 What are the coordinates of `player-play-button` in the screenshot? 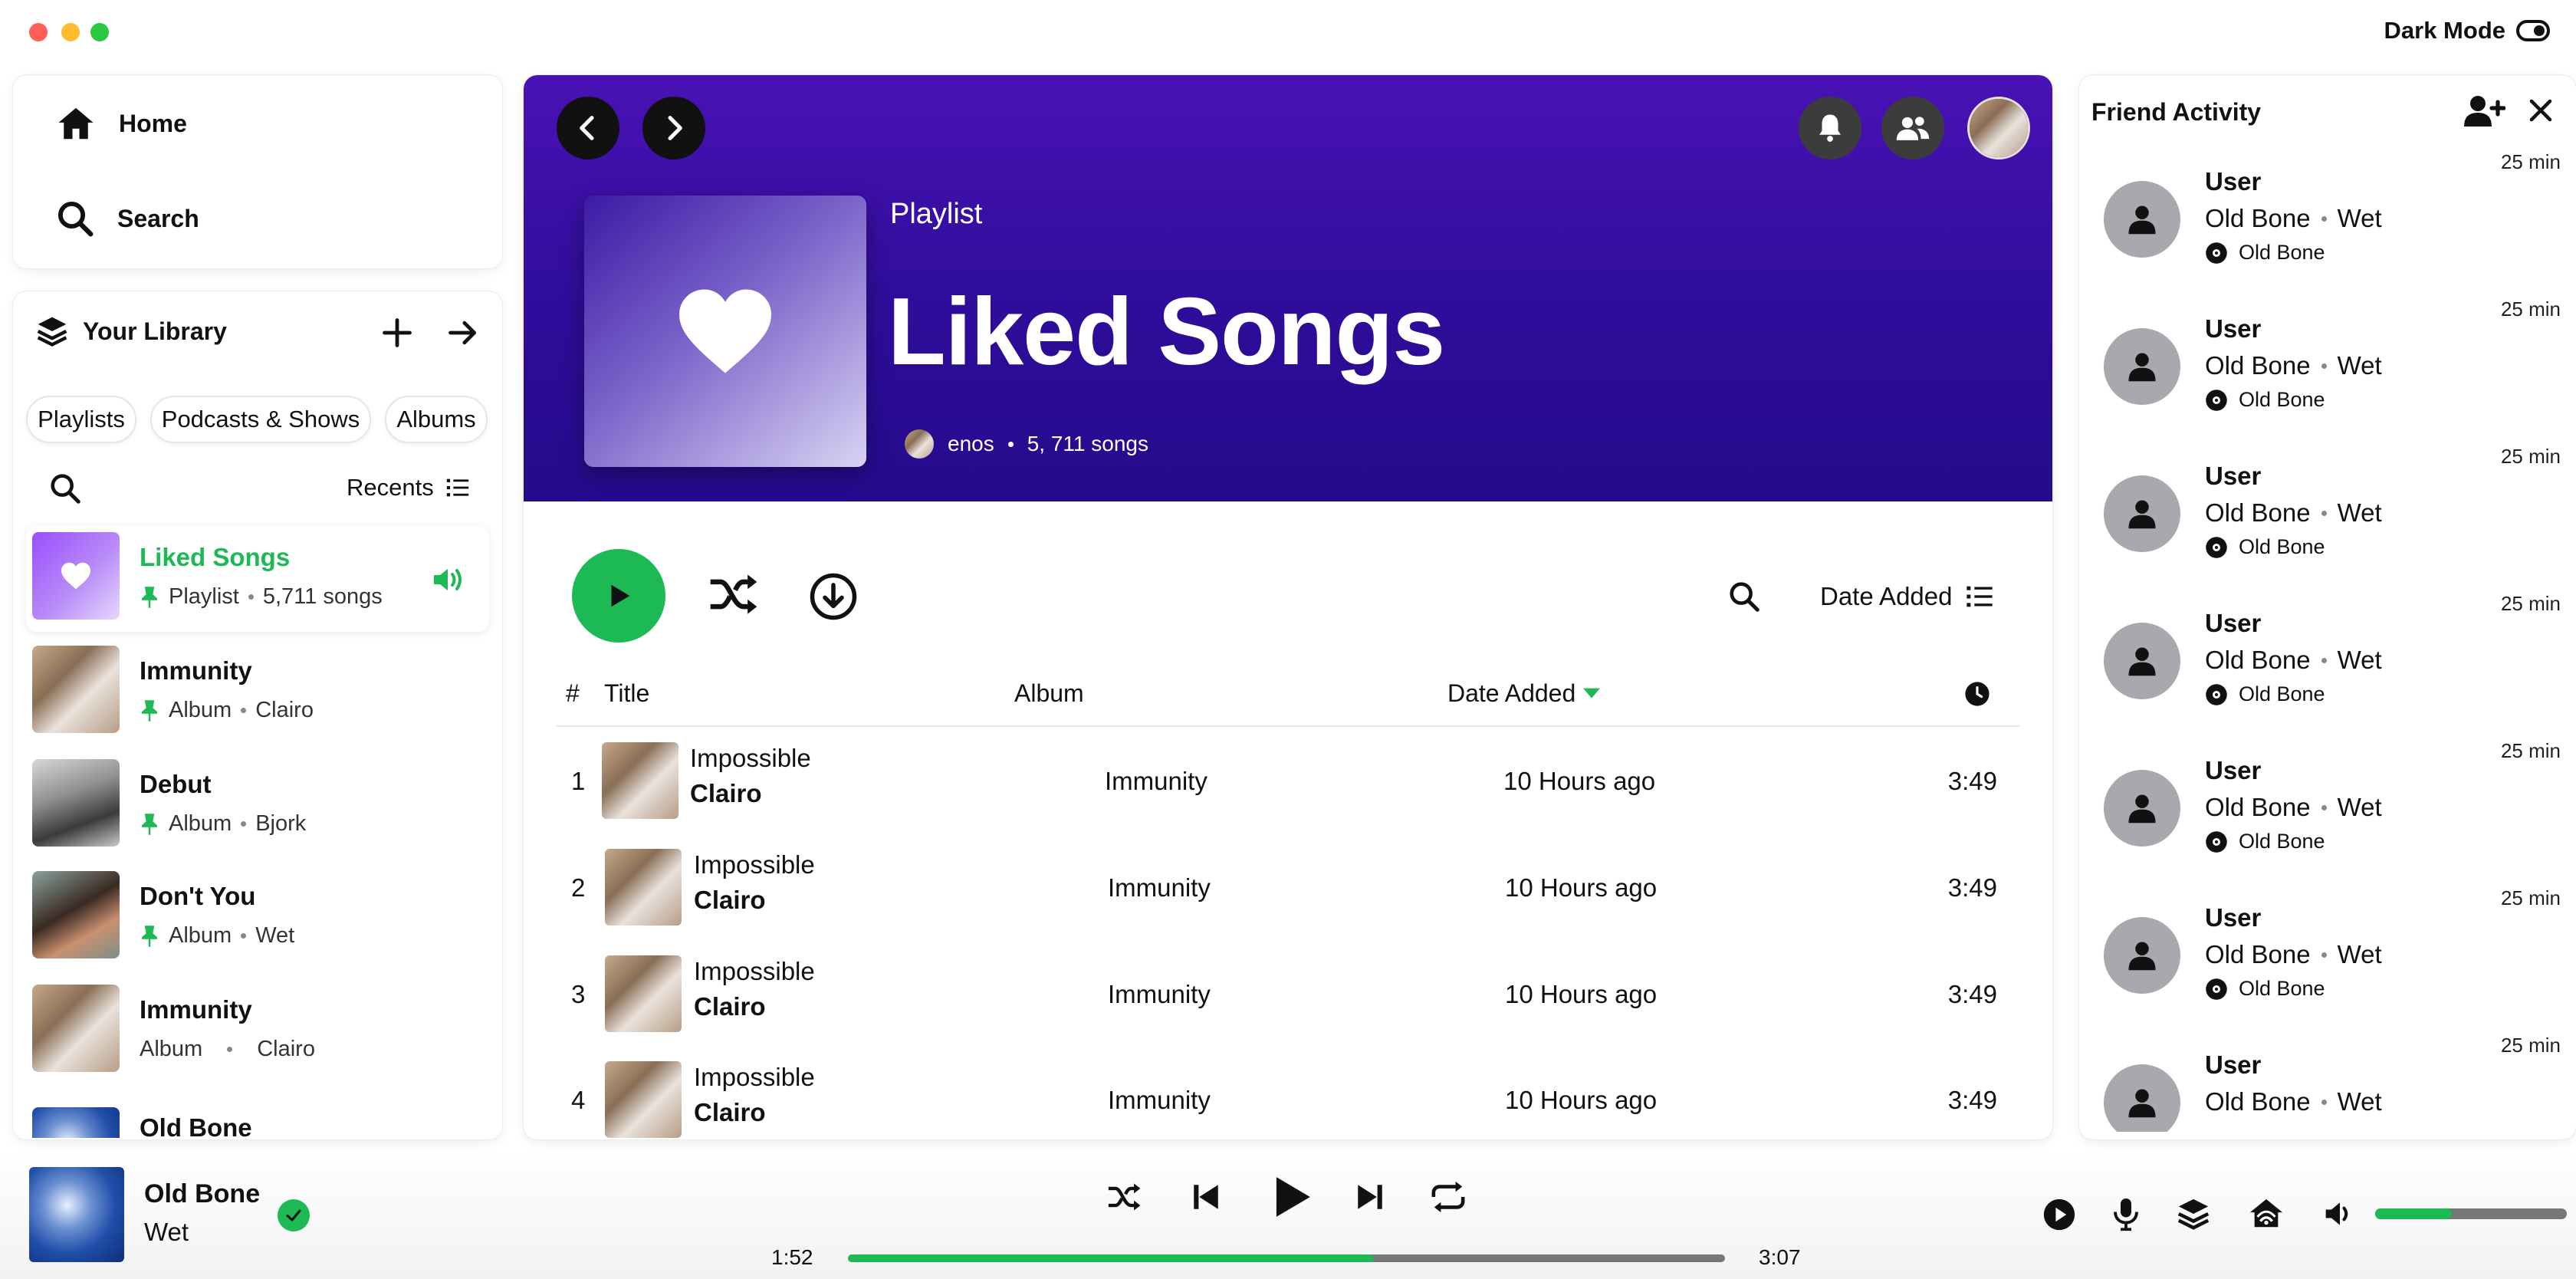 It's located at (1291, 1197).